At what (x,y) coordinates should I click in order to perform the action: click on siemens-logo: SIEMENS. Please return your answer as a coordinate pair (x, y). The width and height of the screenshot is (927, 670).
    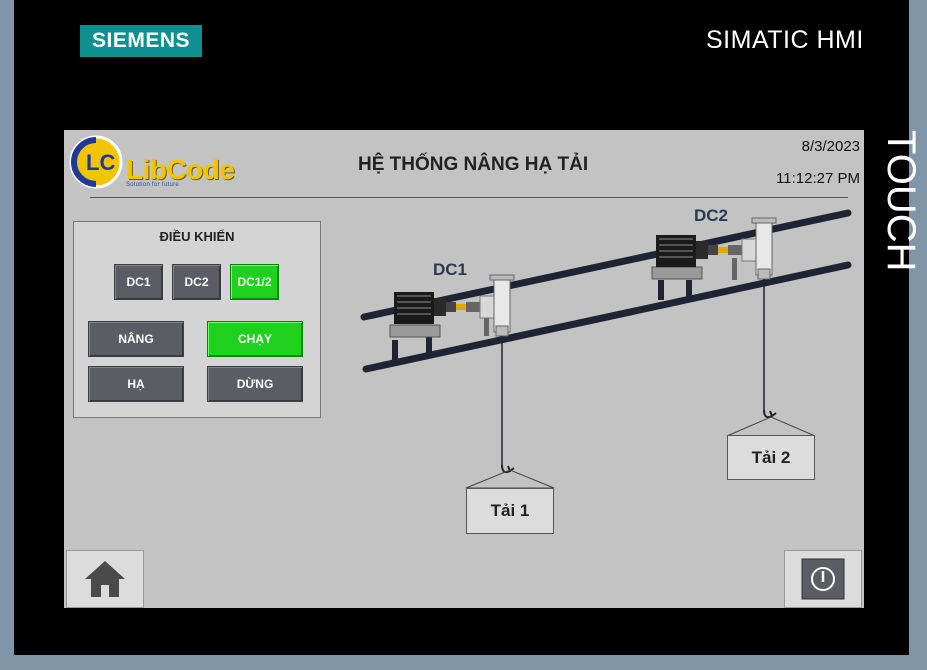
    Looking at the image, I should click on (141, 41).